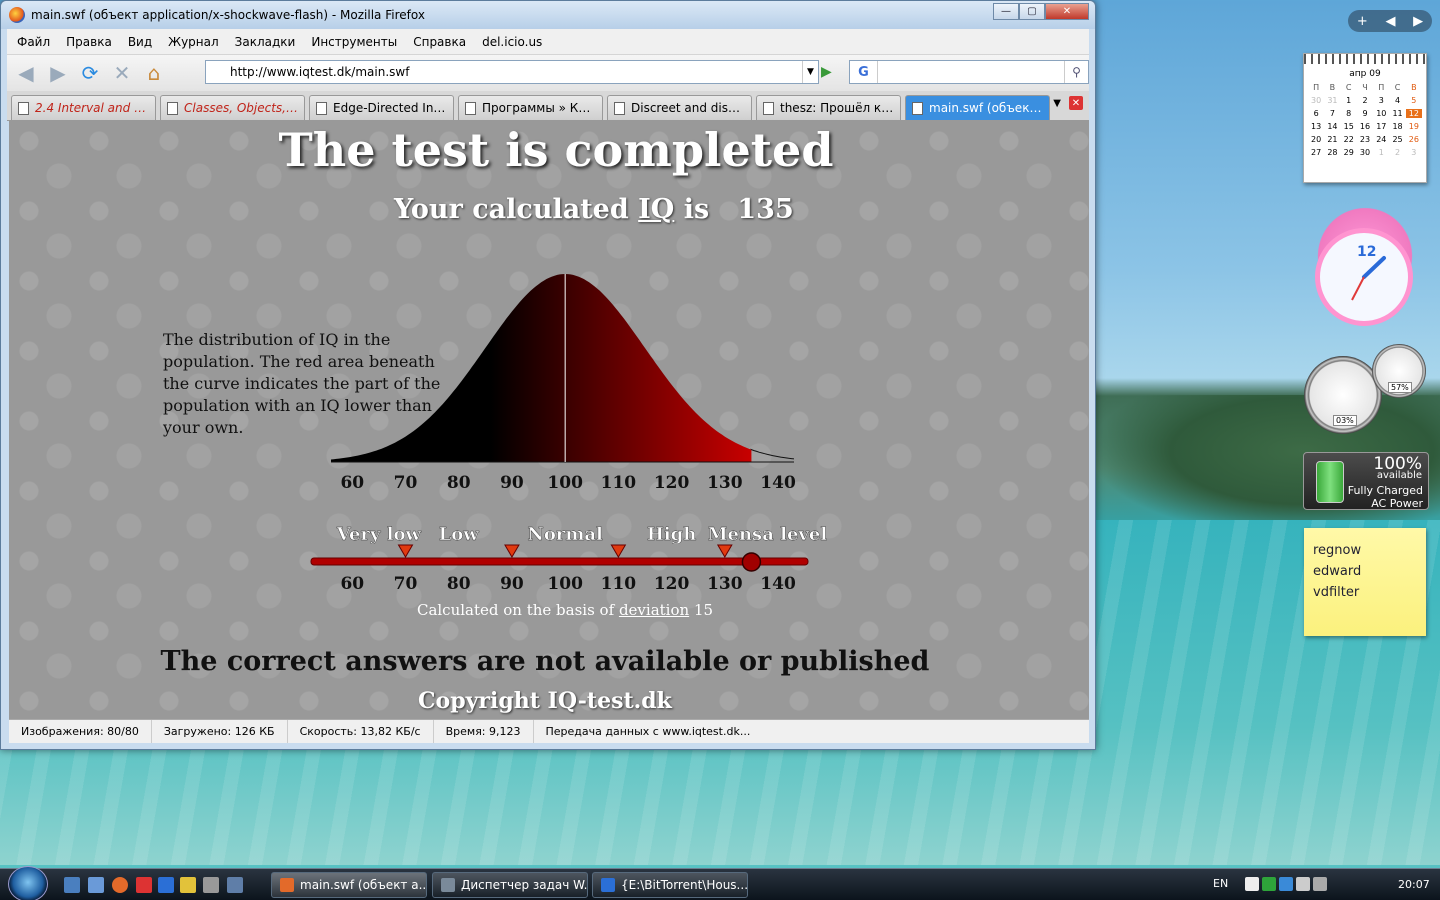  I want to click on calendar-day: 7, so click(1332, 113).